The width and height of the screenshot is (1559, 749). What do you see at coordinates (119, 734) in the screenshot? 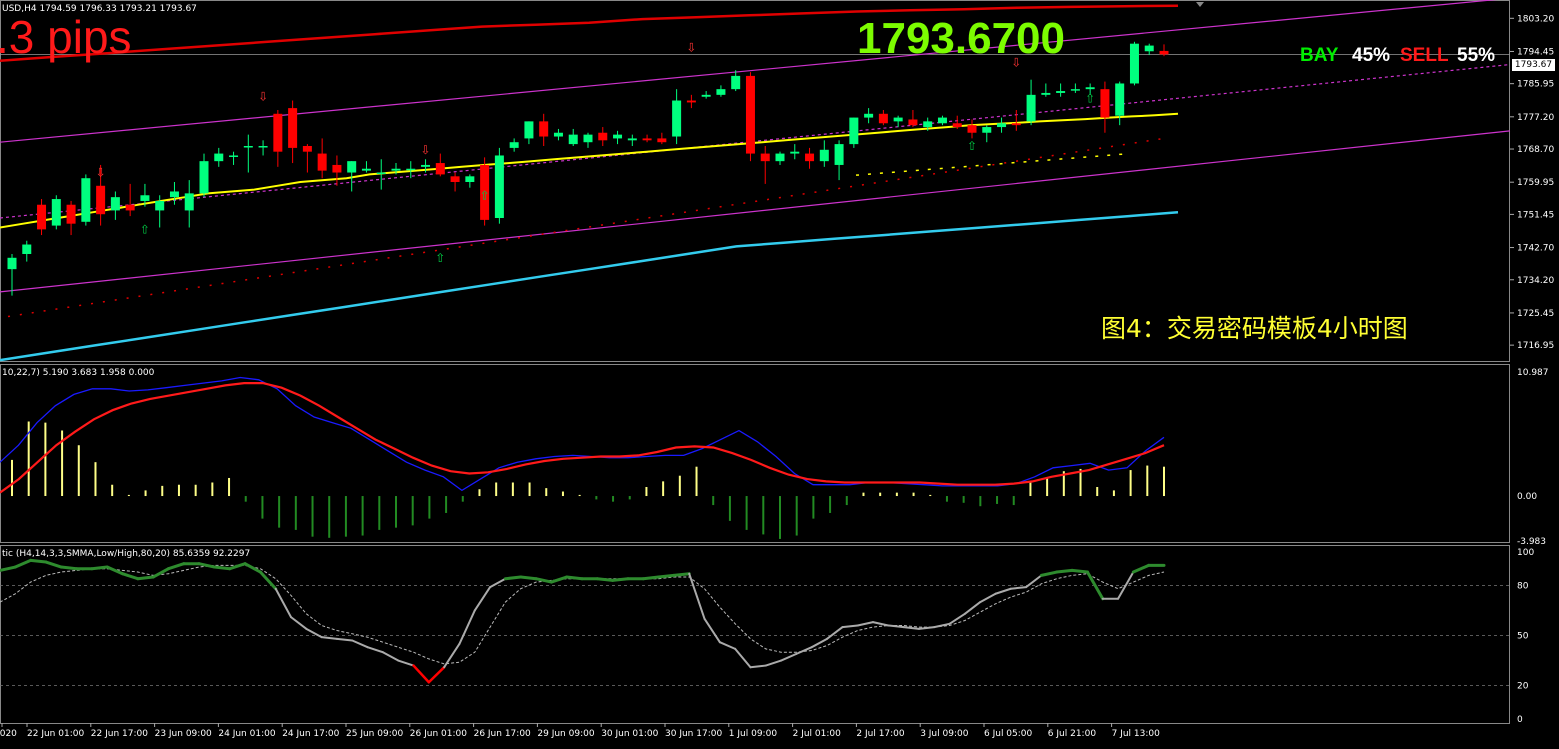
I see `time-axis-label: 22 Jun 17:00` at bounding box center [119, 734].